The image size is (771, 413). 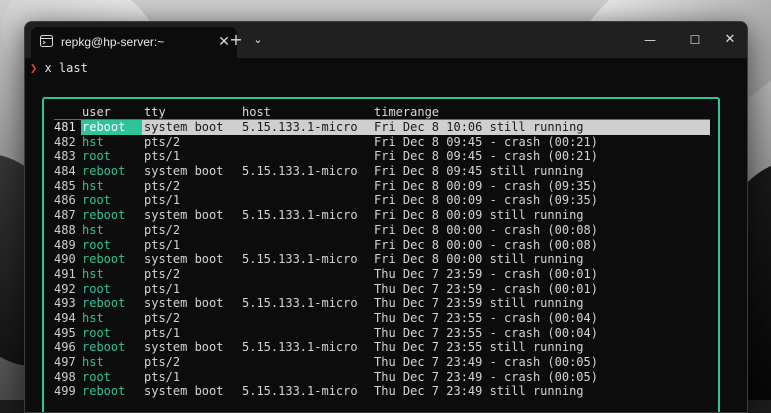 What do you see at coordinates (479, 215) in the screenshot?
I see `cell-timerange: Fri Dec 8 00:09 still running` at bounding box center [479, 215].